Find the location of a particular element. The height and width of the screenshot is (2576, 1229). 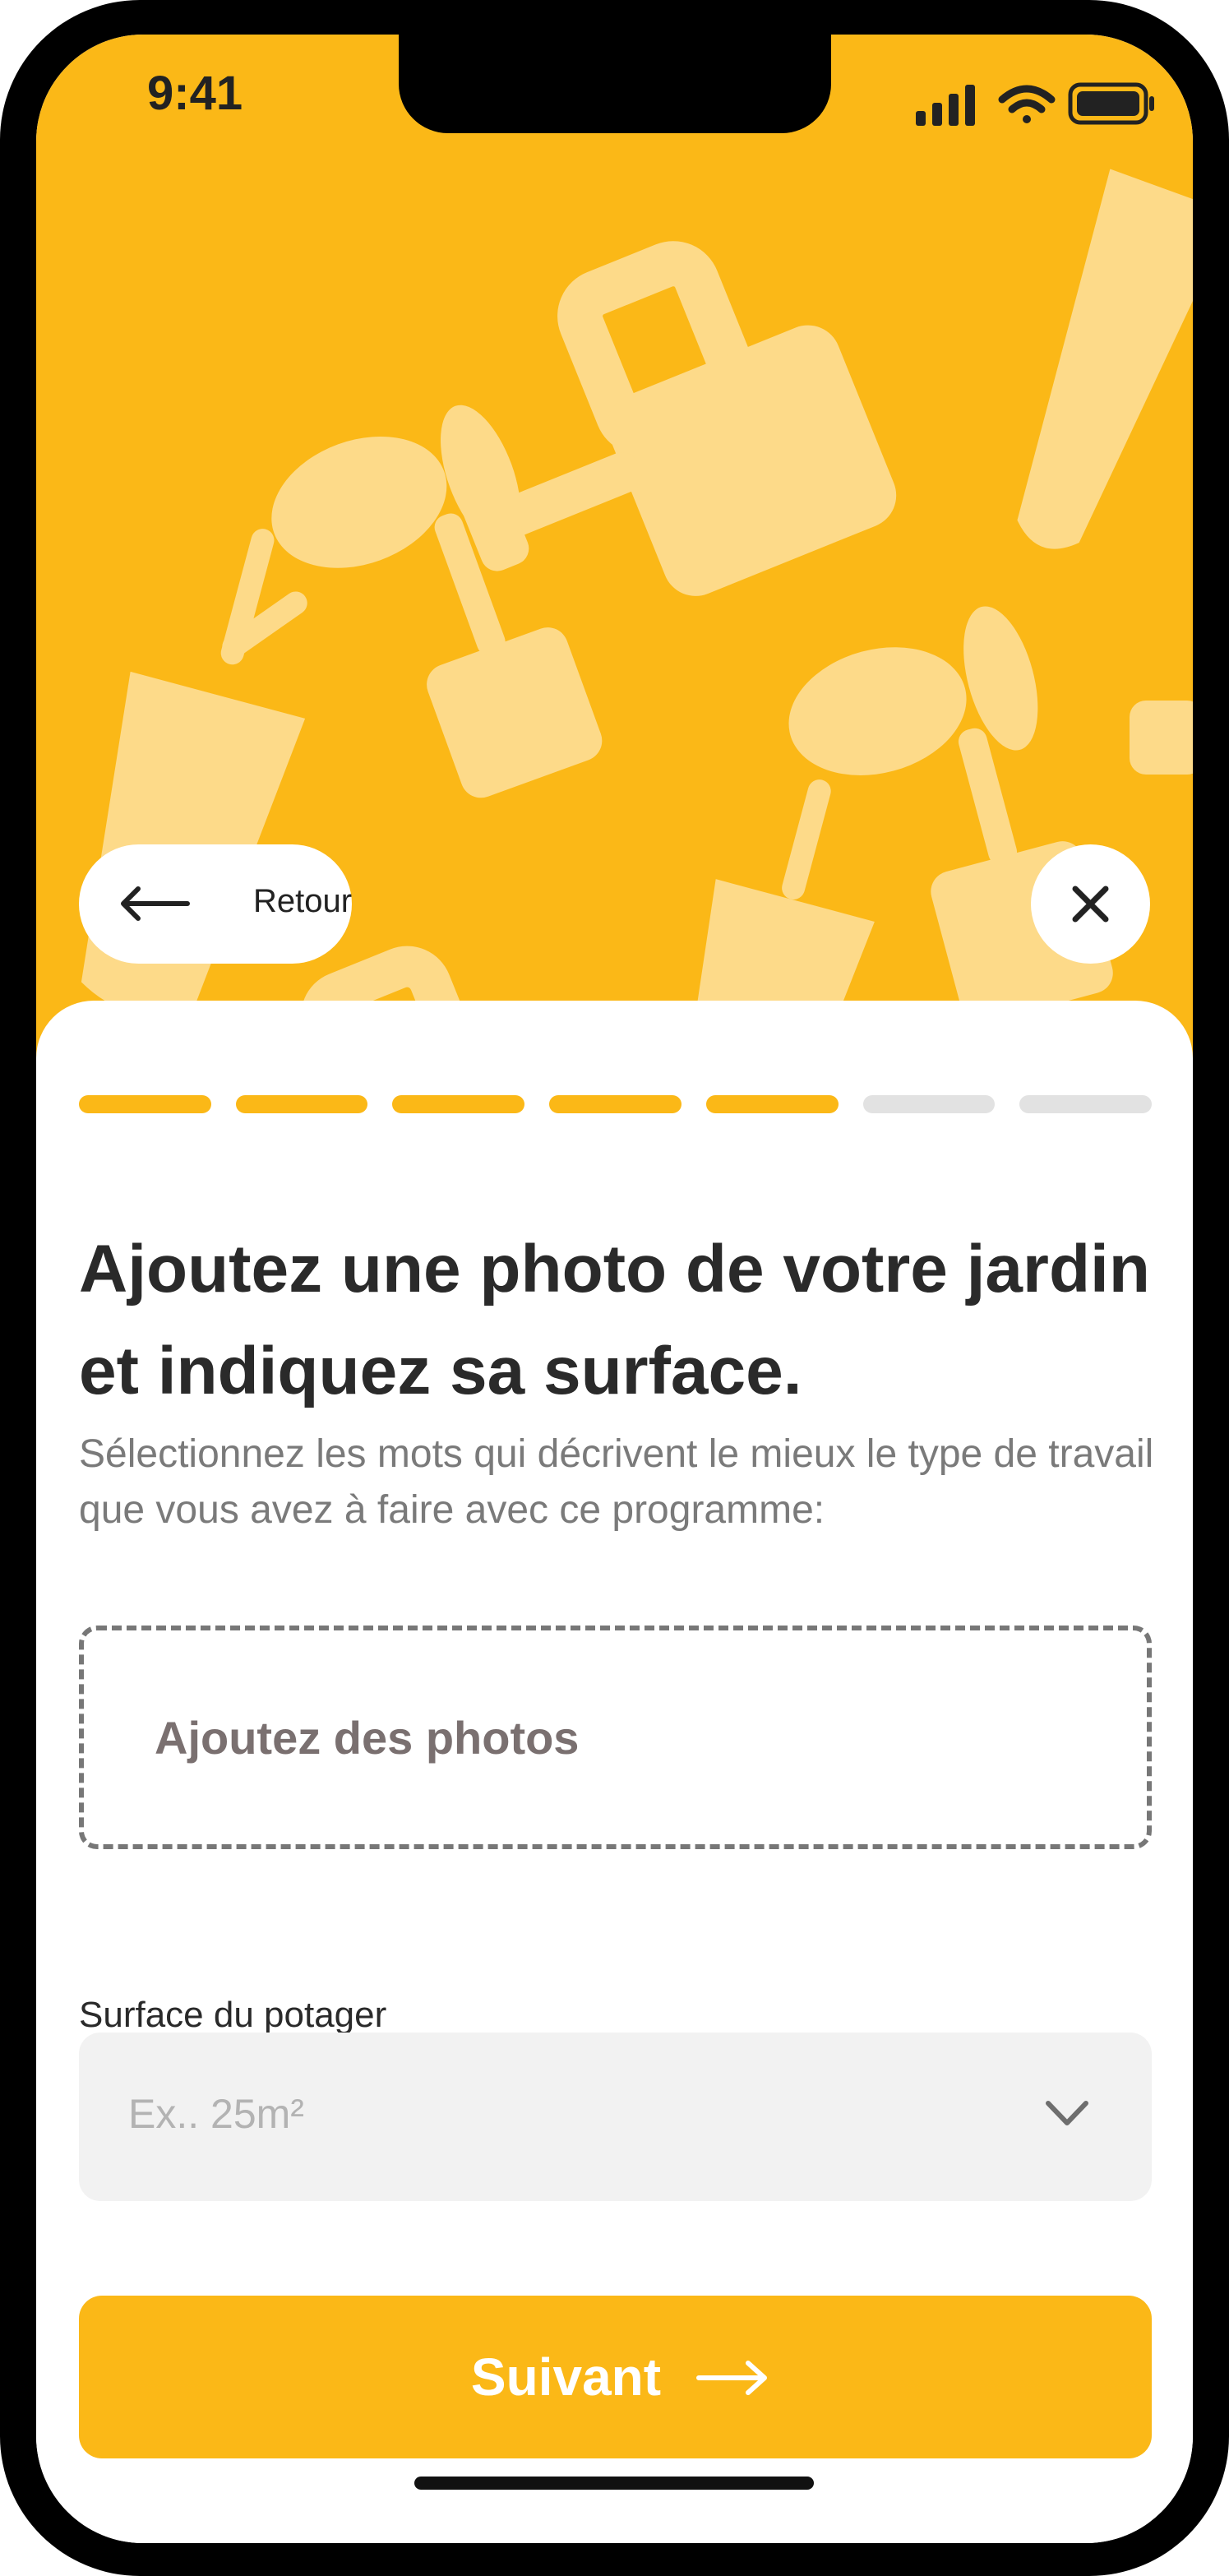

upload-label: Ajoutez des photos is located at coordinates (367, 1738).